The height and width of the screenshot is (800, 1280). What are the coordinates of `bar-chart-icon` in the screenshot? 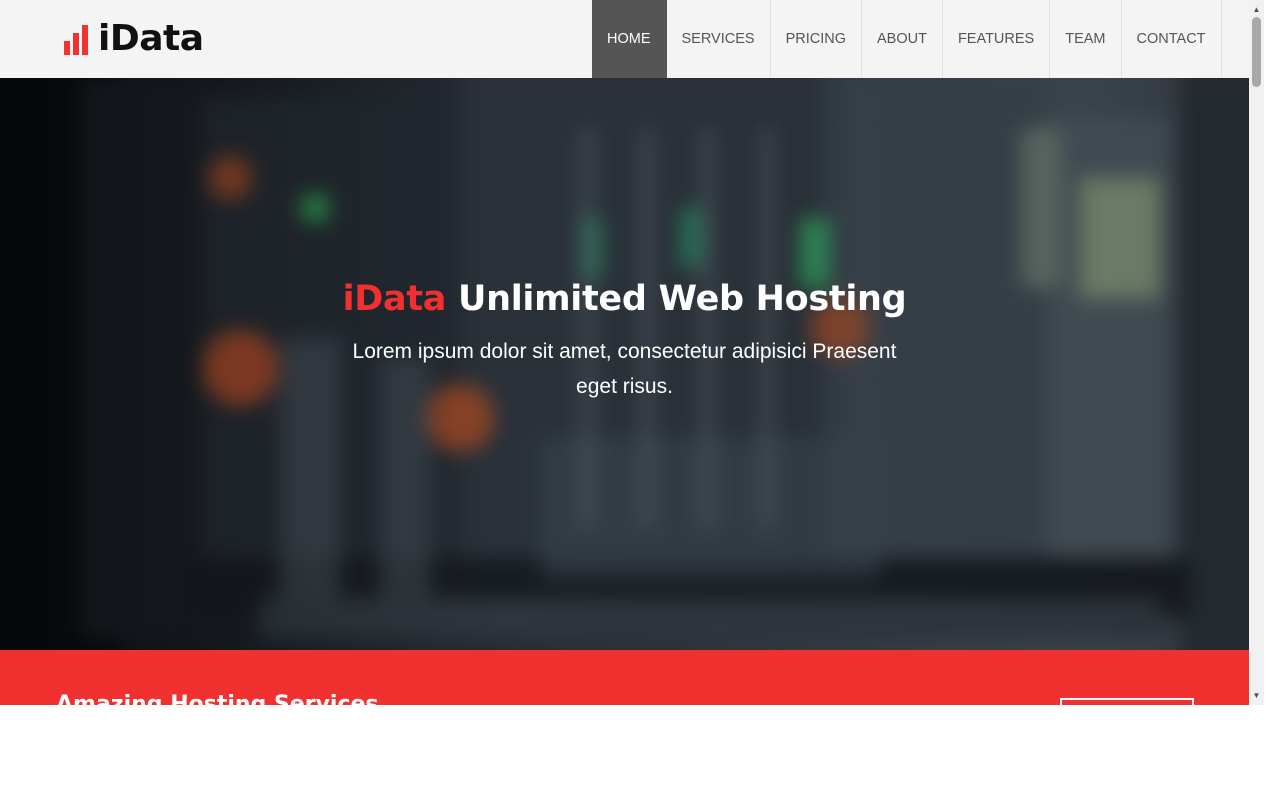 It's located at (77, 40).